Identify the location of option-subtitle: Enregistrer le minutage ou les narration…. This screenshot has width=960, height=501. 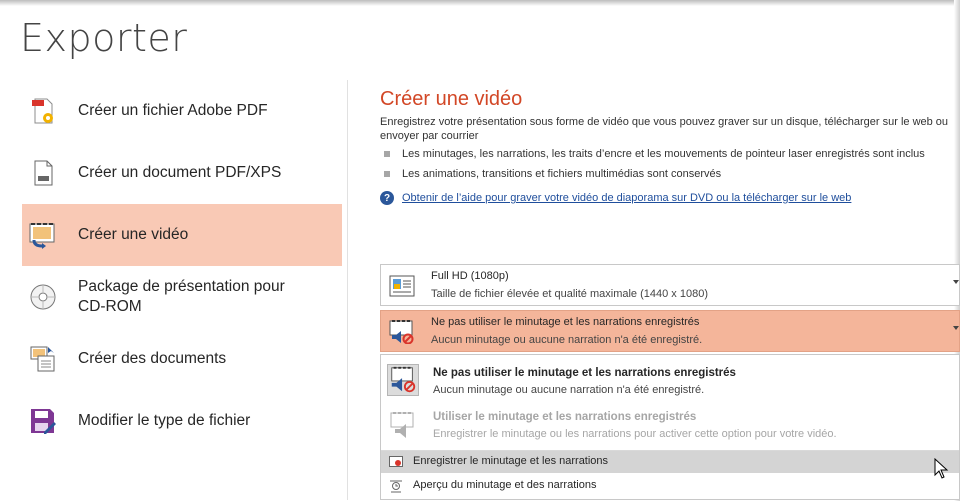
(635, 434).